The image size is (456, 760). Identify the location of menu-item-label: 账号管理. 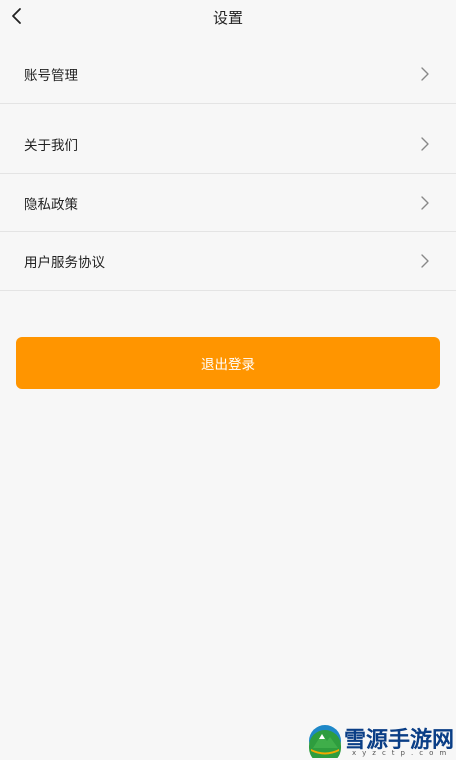
(51, 76).